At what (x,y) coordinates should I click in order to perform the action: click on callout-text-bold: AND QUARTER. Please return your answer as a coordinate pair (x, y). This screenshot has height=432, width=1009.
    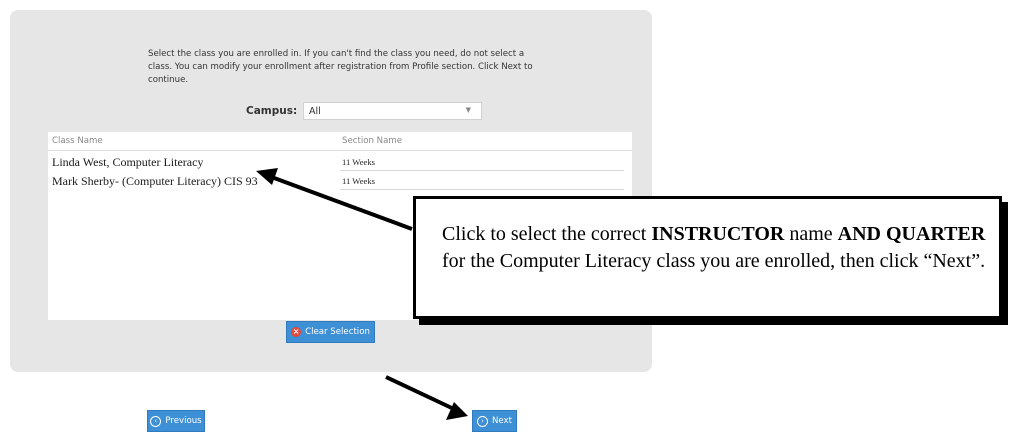
    Looking at the image, I should click on (911, 234).